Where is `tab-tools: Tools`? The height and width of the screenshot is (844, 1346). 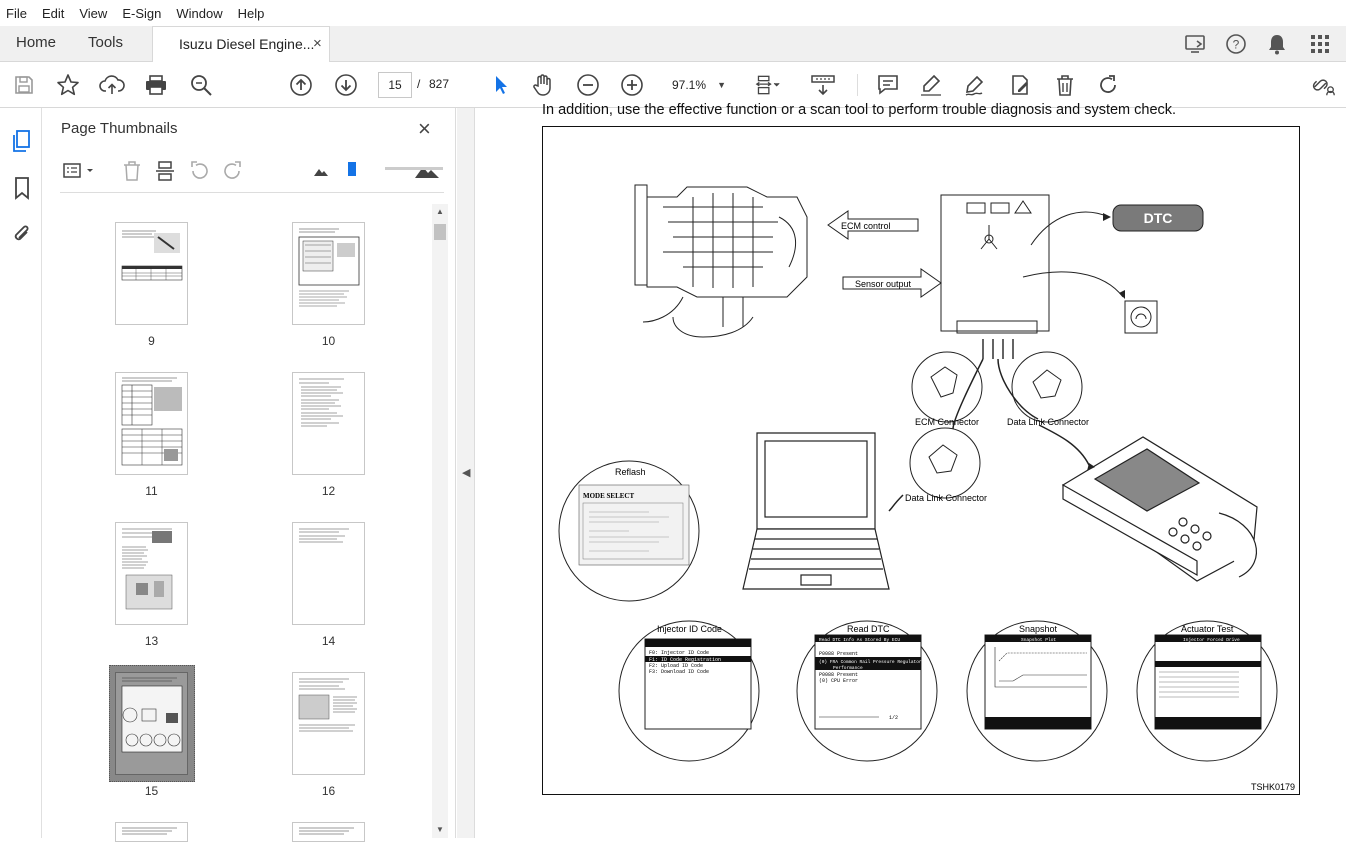 tab-tools: Tools is located at coordinates (105, 42).